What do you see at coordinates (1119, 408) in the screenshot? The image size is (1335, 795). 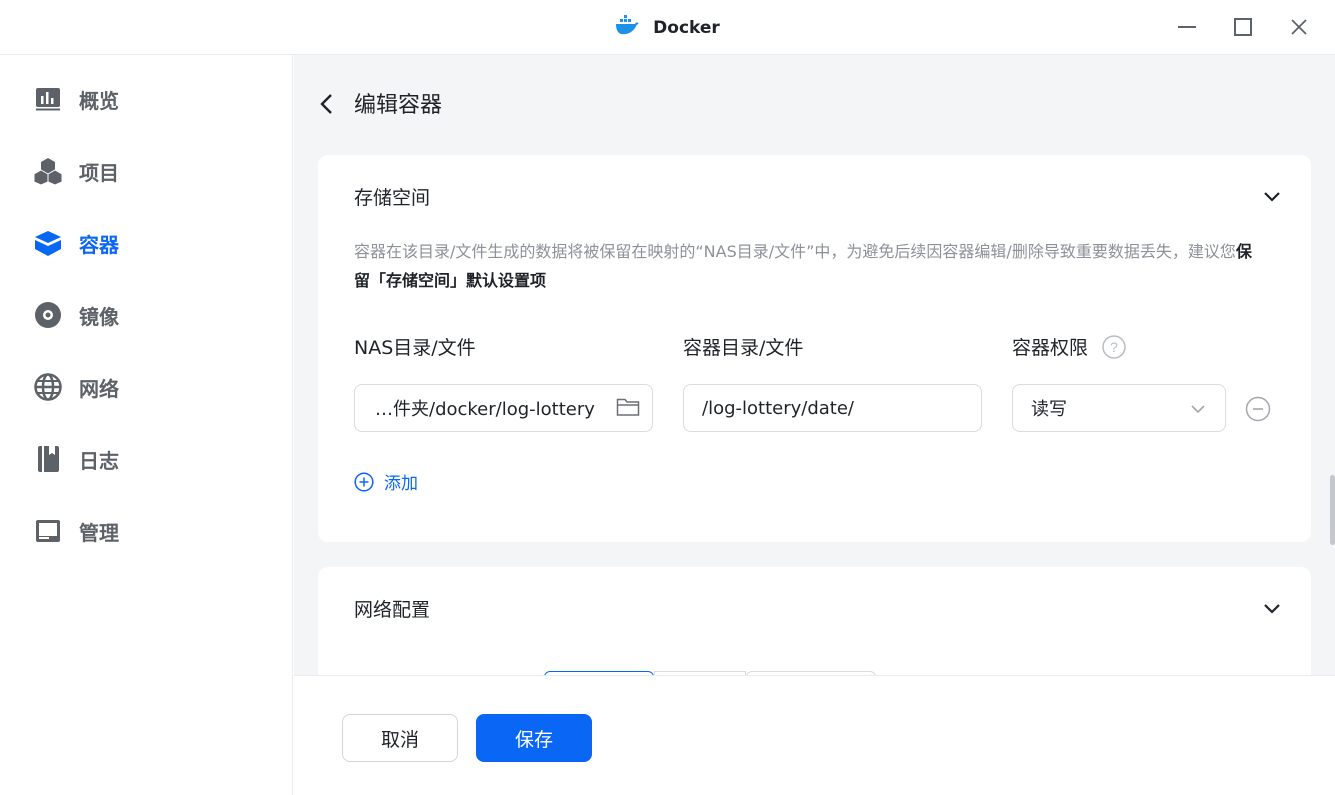 I see `permission-select: 读写` at bounding box center [1119, 408].